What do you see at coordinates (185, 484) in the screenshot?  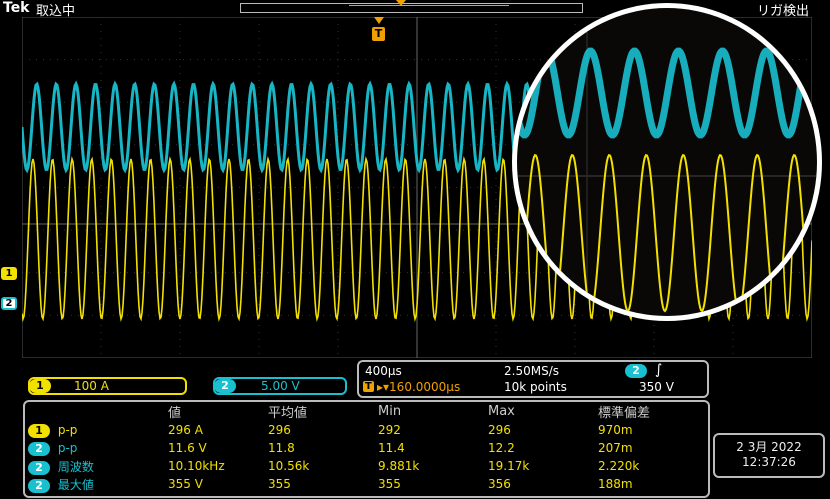 I see `meas-value: 355 V` at bounding box center [185, 484].